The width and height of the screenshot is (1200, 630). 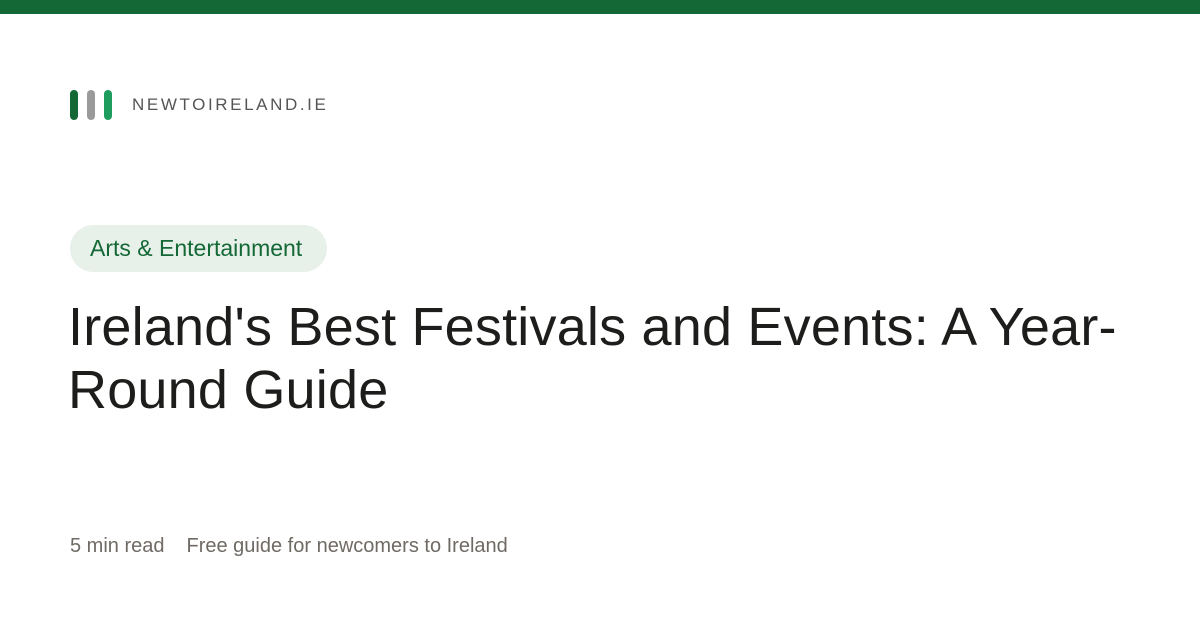 I want to click on site-brand: NEWTOIRELAND.IE, so click(x=199, y=105).